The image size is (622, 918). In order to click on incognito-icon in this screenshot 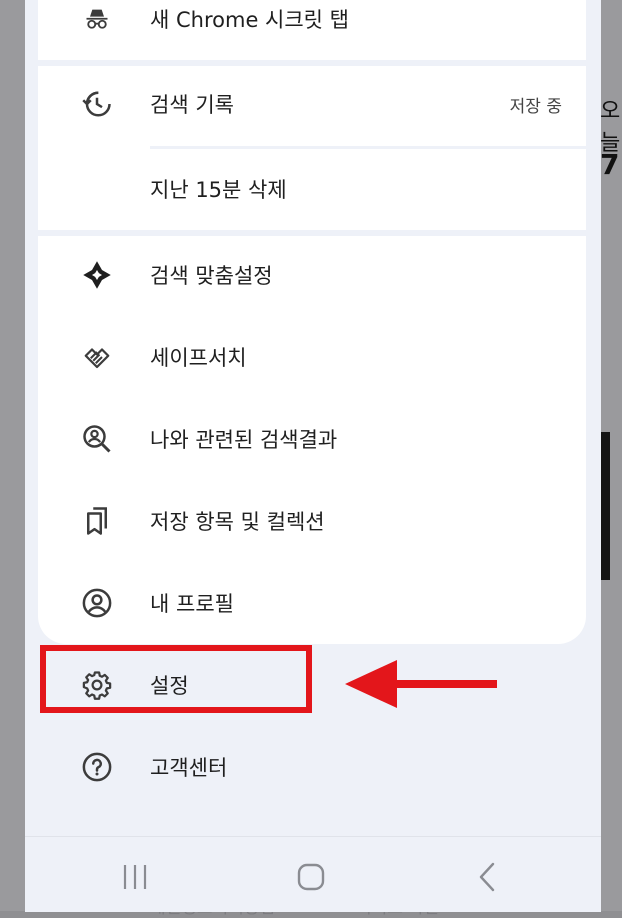, I will do `click(97, 19)`.